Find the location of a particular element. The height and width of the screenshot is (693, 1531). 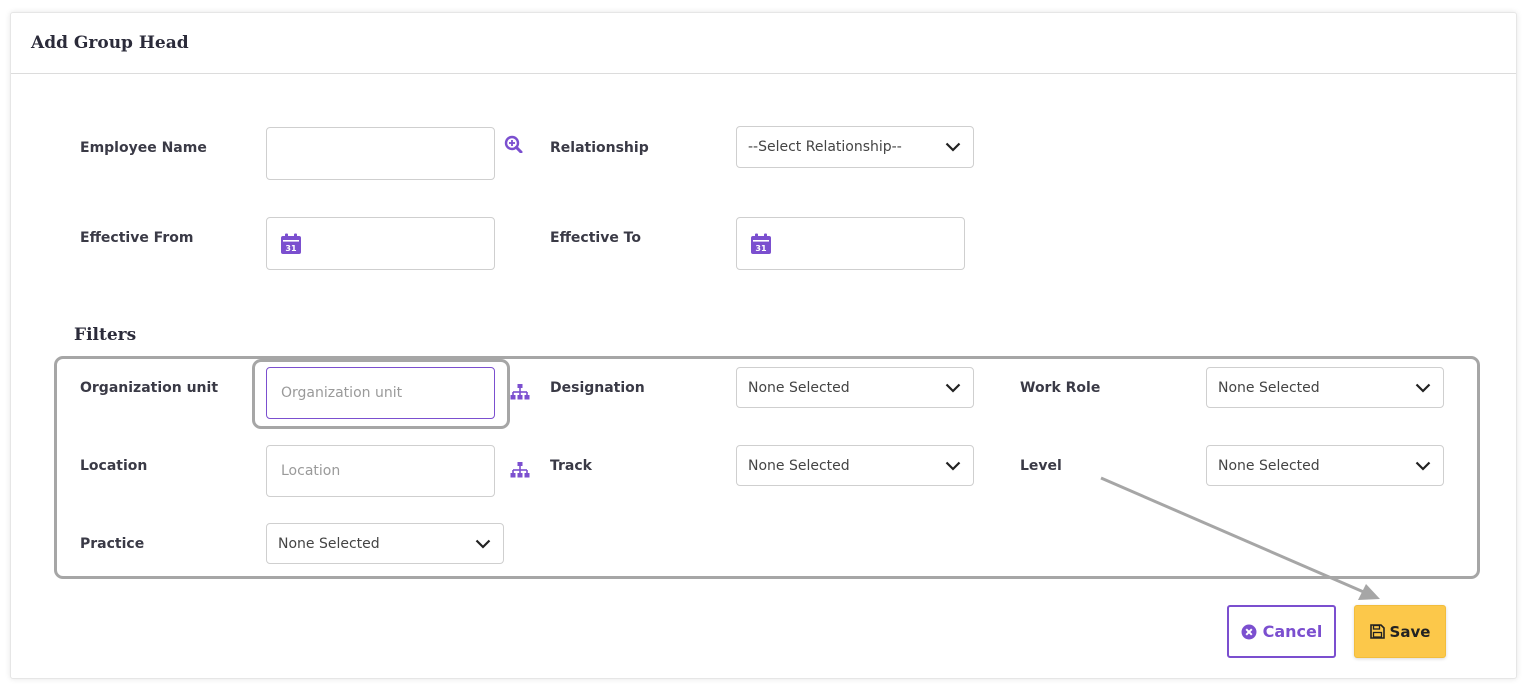

floppy-disk-icon is located at coordinates (1377, 631).